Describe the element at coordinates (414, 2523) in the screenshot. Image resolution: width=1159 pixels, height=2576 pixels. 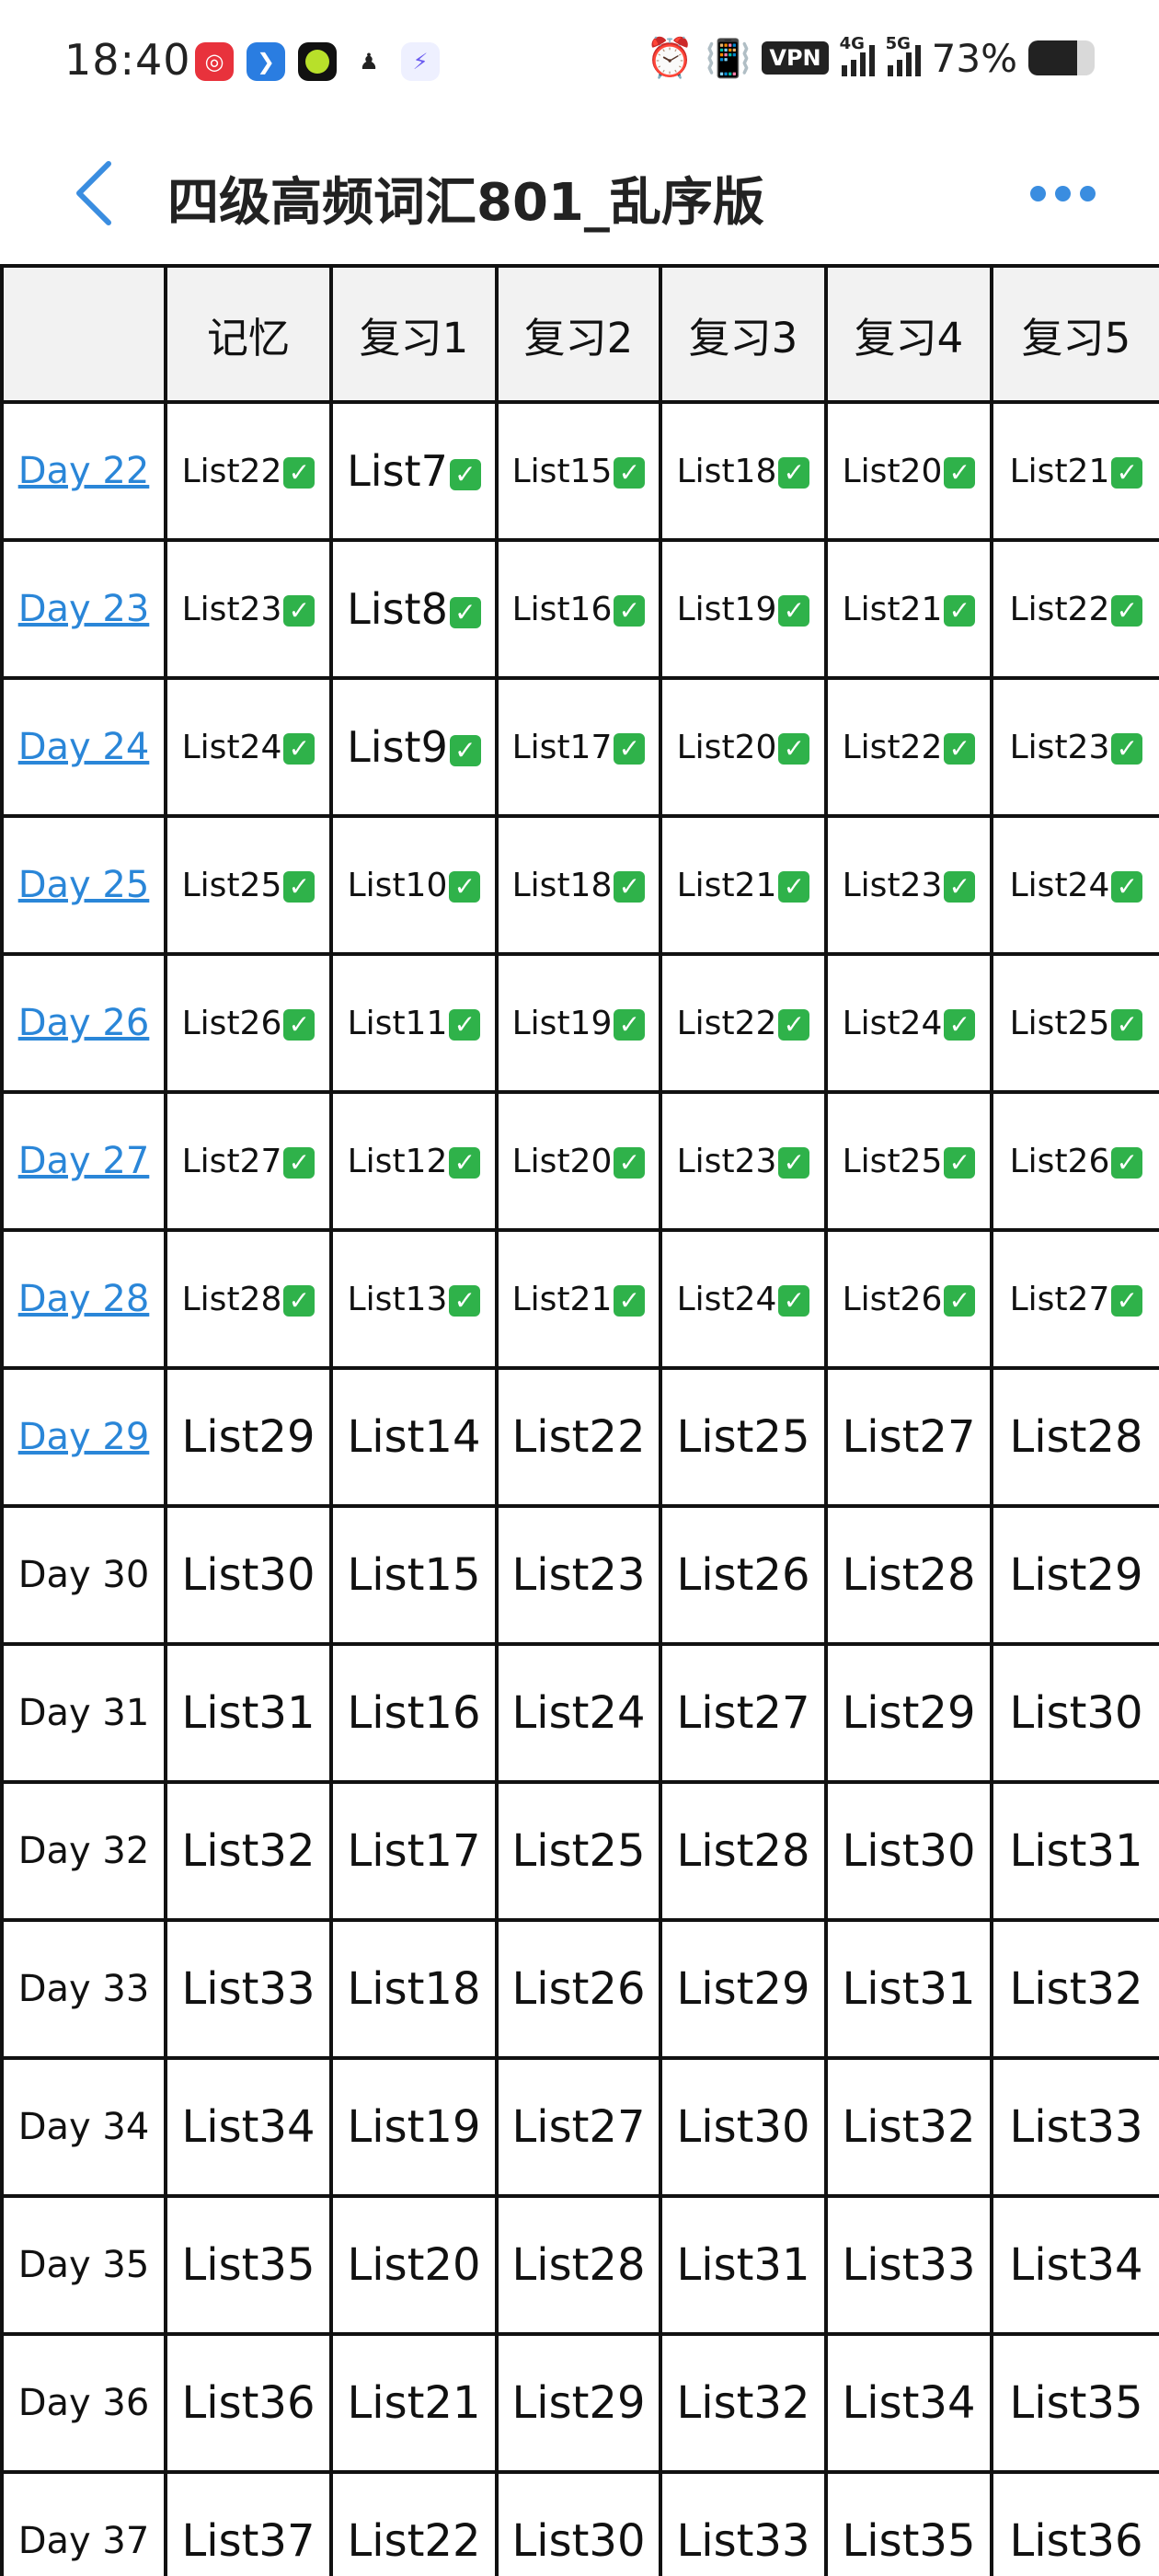
I see `list-cell: List22` at that location.